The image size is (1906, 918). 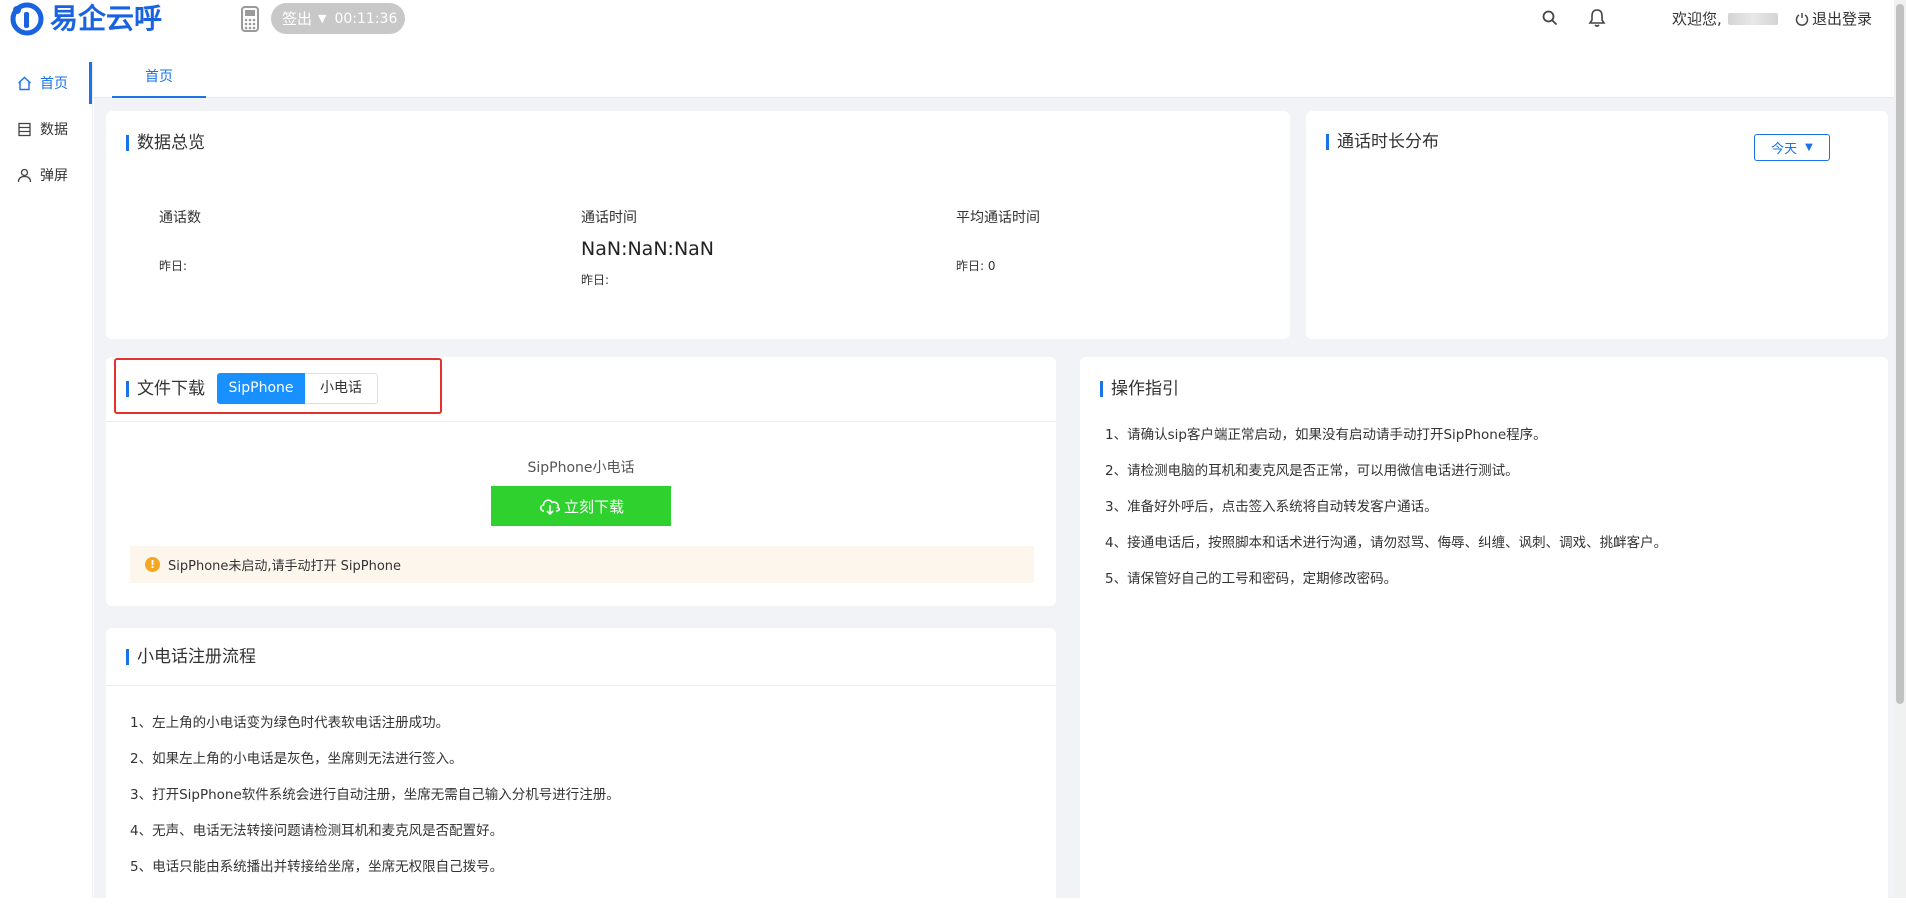 I want to click on download-now-label: 立刻下载, so click(x=593, y=506).